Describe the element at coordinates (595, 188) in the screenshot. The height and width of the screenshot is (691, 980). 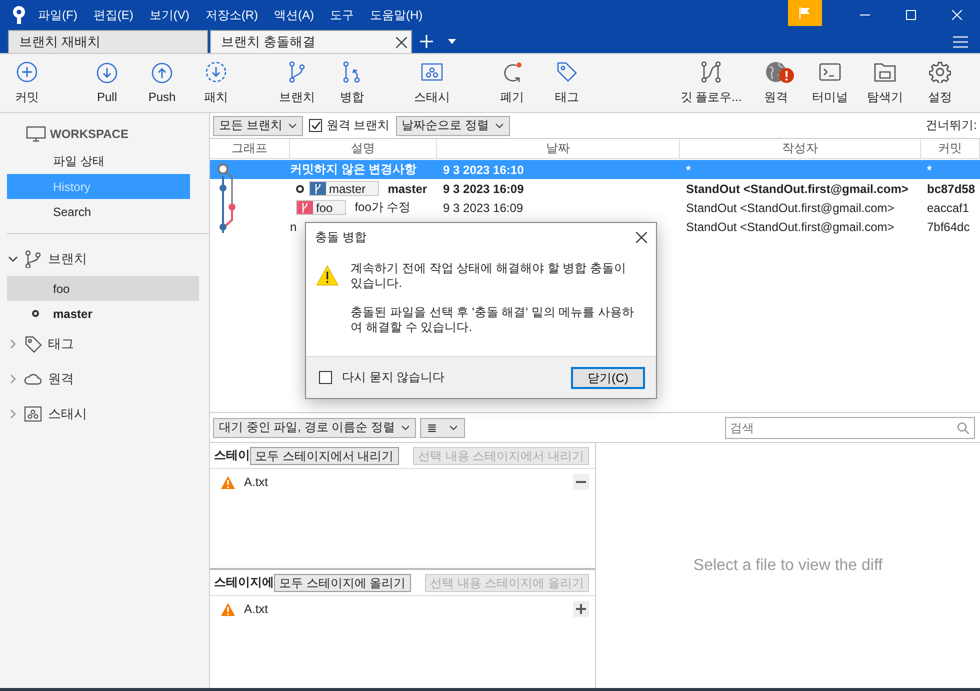
I see `commit-row: master master 9 3 2023 16:09 StandOut <StandOut.first@gmail.com> bc87d58` at that location.